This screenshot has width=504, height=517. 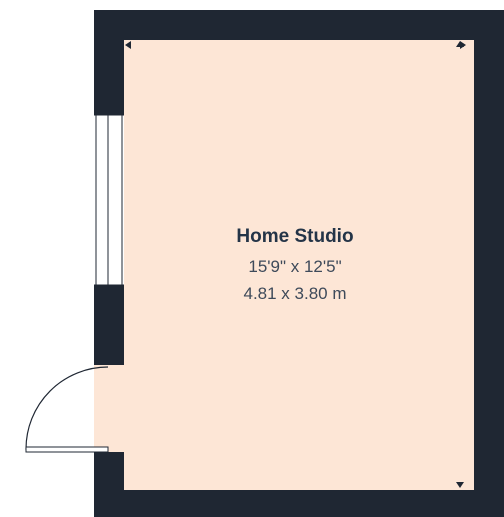 I want to click on room-dimensions-imperial: 15'9" x 12'5", so click(x=294, y=266).